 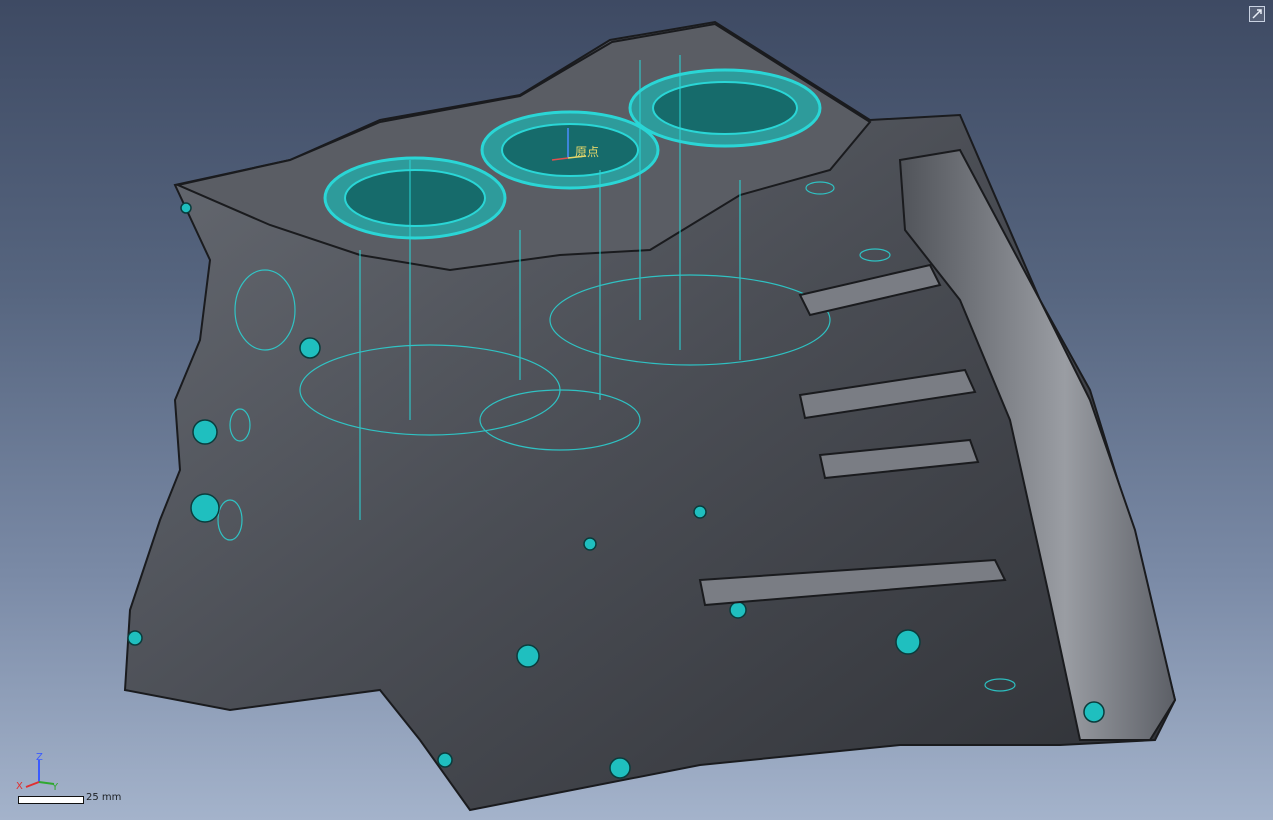 What do you see at coordinates (51, 800) in the screenshot?
I see `scale-bar` at bounding box center [51, 800].